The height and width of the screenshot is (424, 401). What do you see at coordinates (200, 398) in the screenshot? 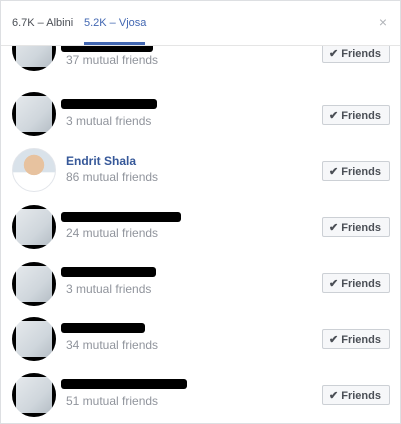
I see `list-item: 51 mutual friends ✔ Friends` at bounding box center [200, 398].